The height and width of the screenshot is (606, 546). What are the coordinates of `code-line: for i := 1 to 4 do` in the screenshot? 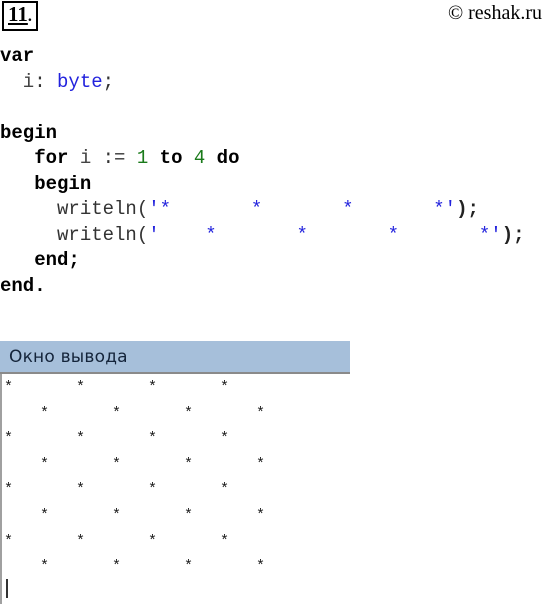 It's located at (273, 159).